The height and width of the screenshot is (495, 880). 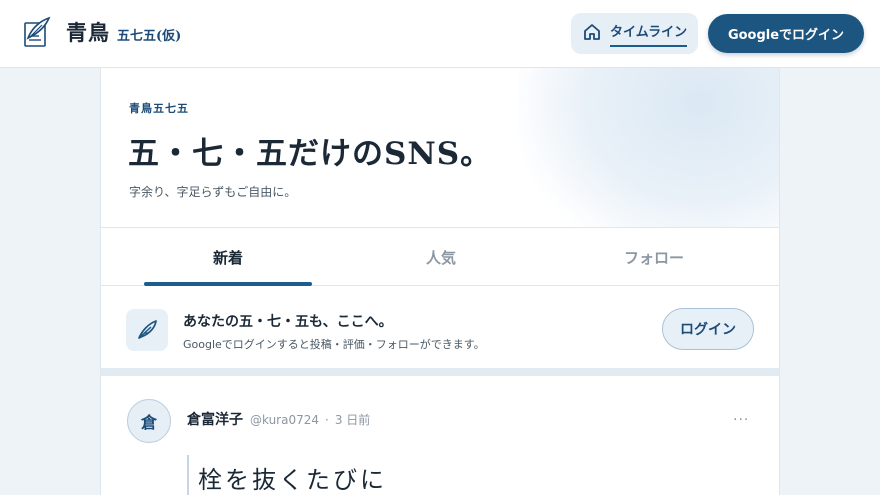 I want to click on hero-decoration, so click(x=649, y=147).